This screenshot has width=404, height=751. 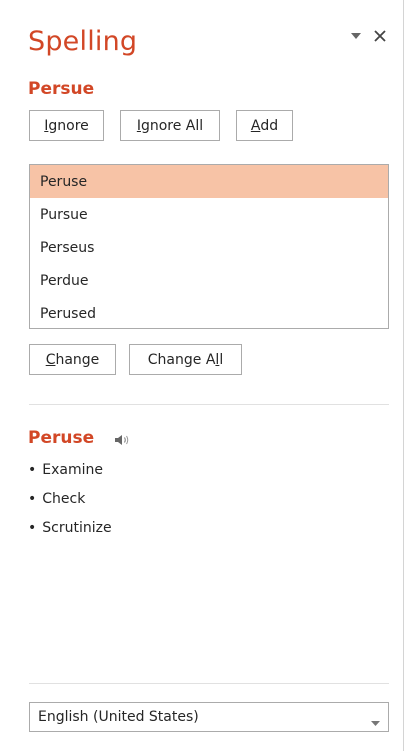 I want to click on ignore-button: Ignore, so click(x=66, y=125).